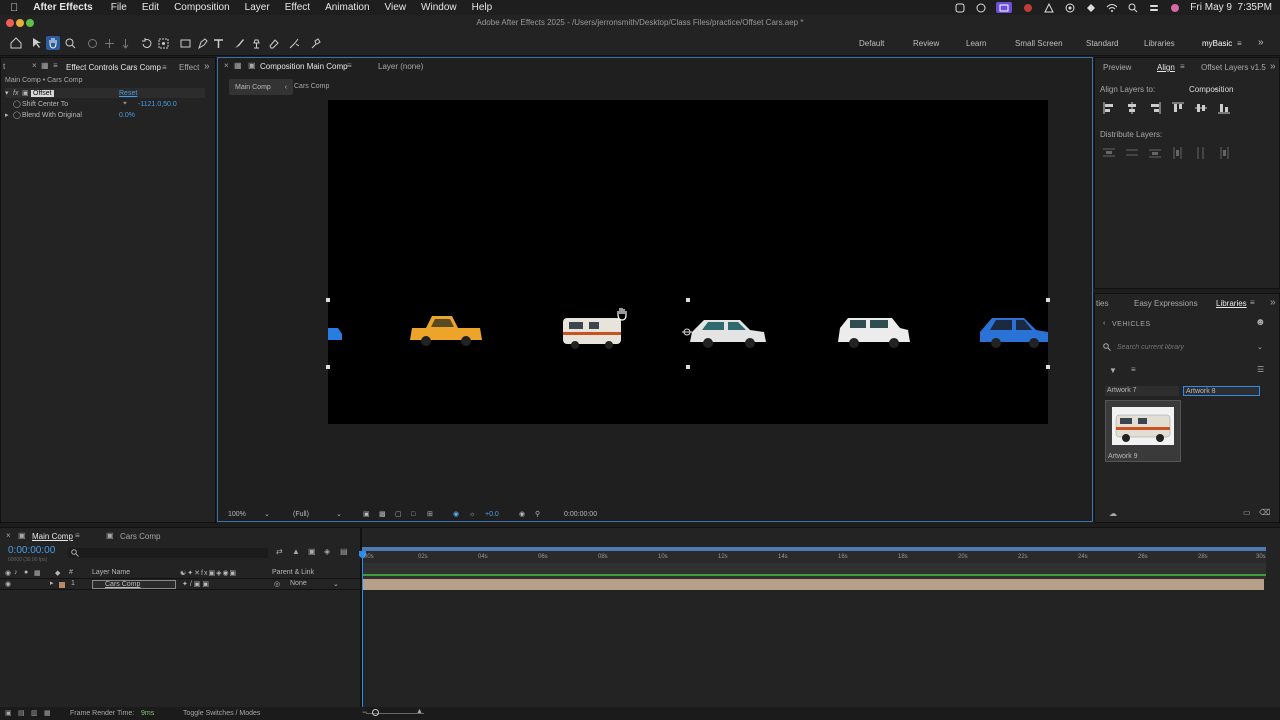  I want to click on car-blue-sedan, so click(1014, 331).